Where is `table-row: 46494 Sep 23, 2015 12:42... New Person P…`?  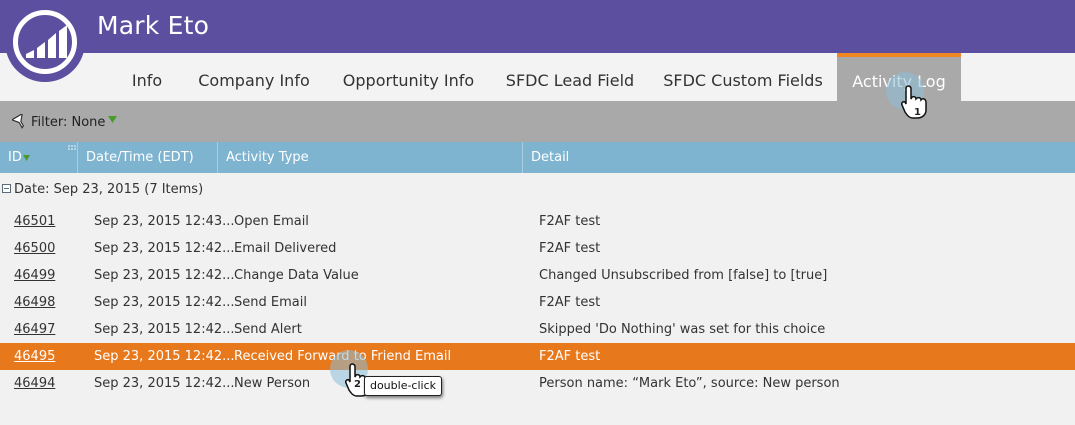
table-row: 46494 Sep 23, 2015 12:42... New Person P… is located at coordinates (537, 383).